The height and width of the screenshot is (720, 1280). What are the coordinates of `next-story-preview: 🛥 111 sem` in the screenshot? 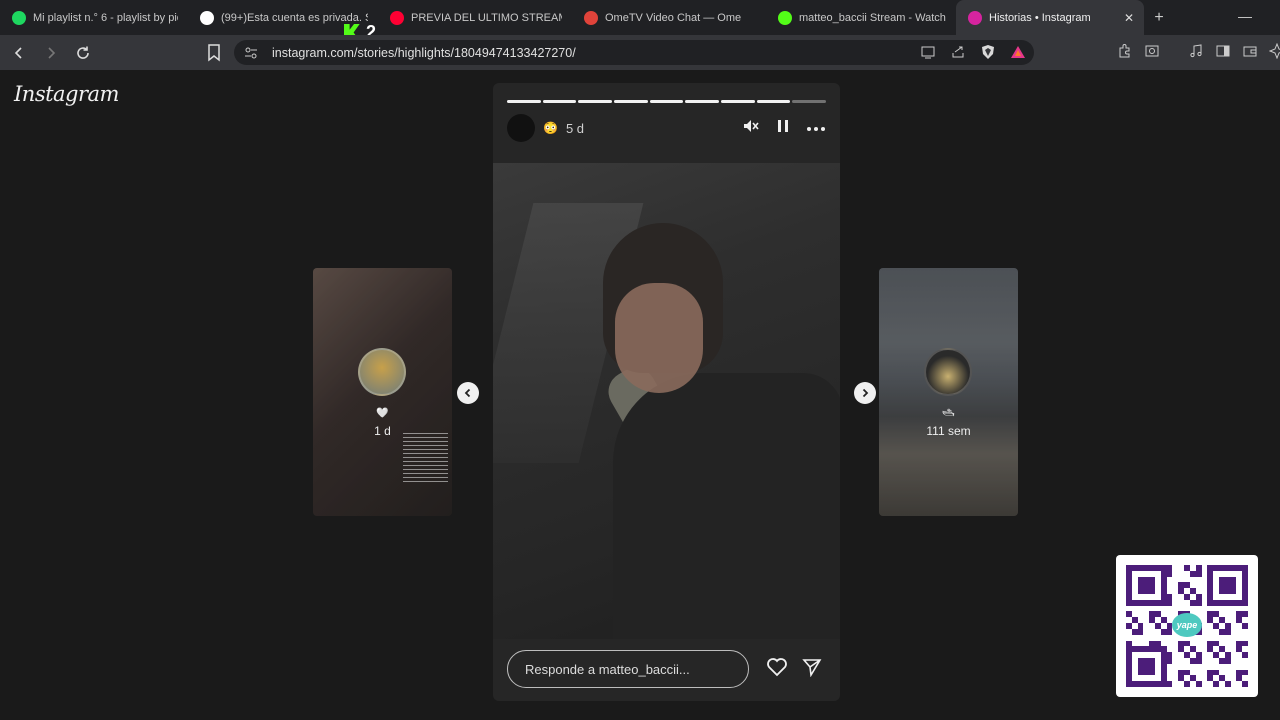 It's located at (948, 392).